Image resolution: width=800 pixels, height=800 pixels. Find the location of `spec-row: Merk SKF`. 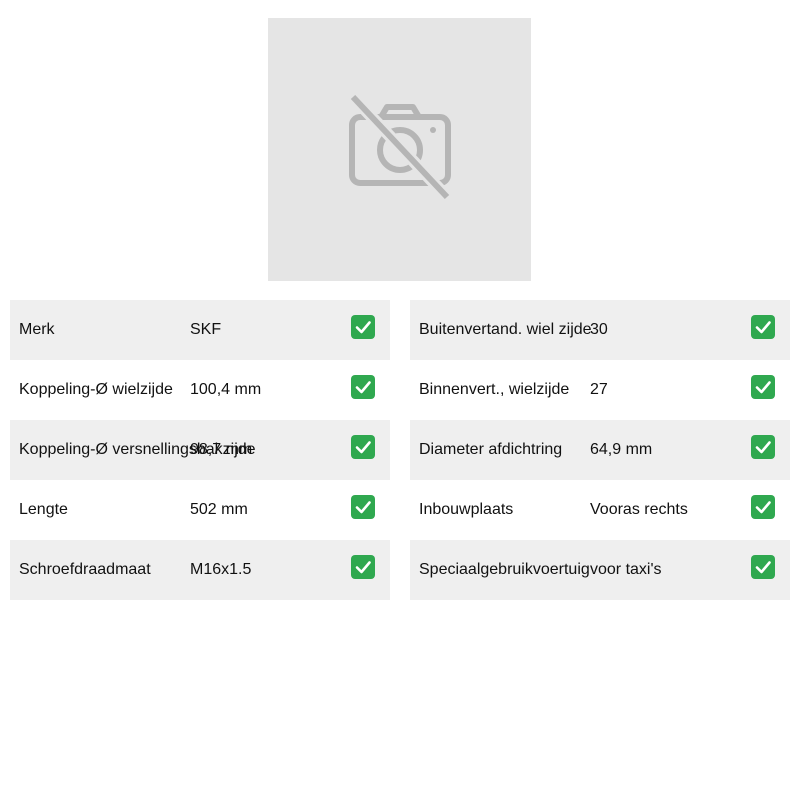

spec-row: Merk SKF is located at coordinates (200, 330).